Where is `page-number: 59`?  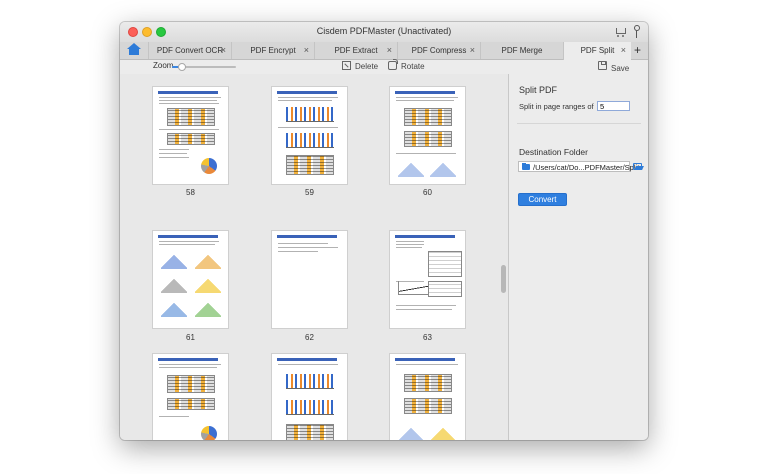 page-number: 59 is located at coordinates (309, 192).